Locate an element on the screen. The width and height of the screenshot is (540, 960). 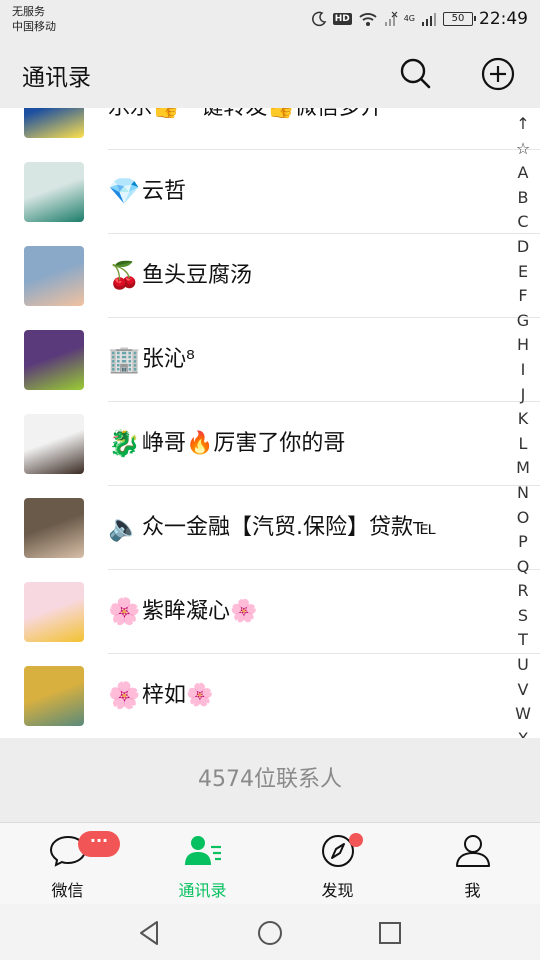
contact-name: 🏢 张沁⁸ is located at coordinates (151, 360).